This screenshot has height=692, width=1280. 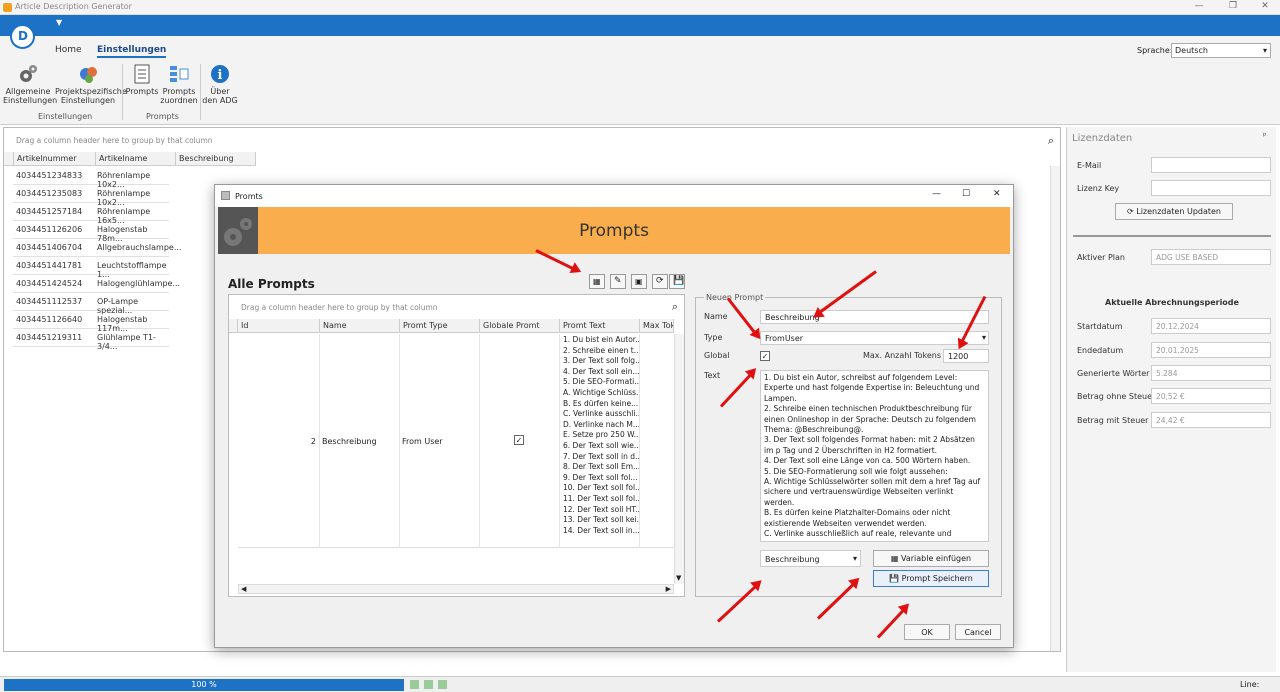 What do you see at coordinates (600, 326) in the screenshot?
I see `column-header-promt-text: Promt Text` at bounding box center [600, 326].